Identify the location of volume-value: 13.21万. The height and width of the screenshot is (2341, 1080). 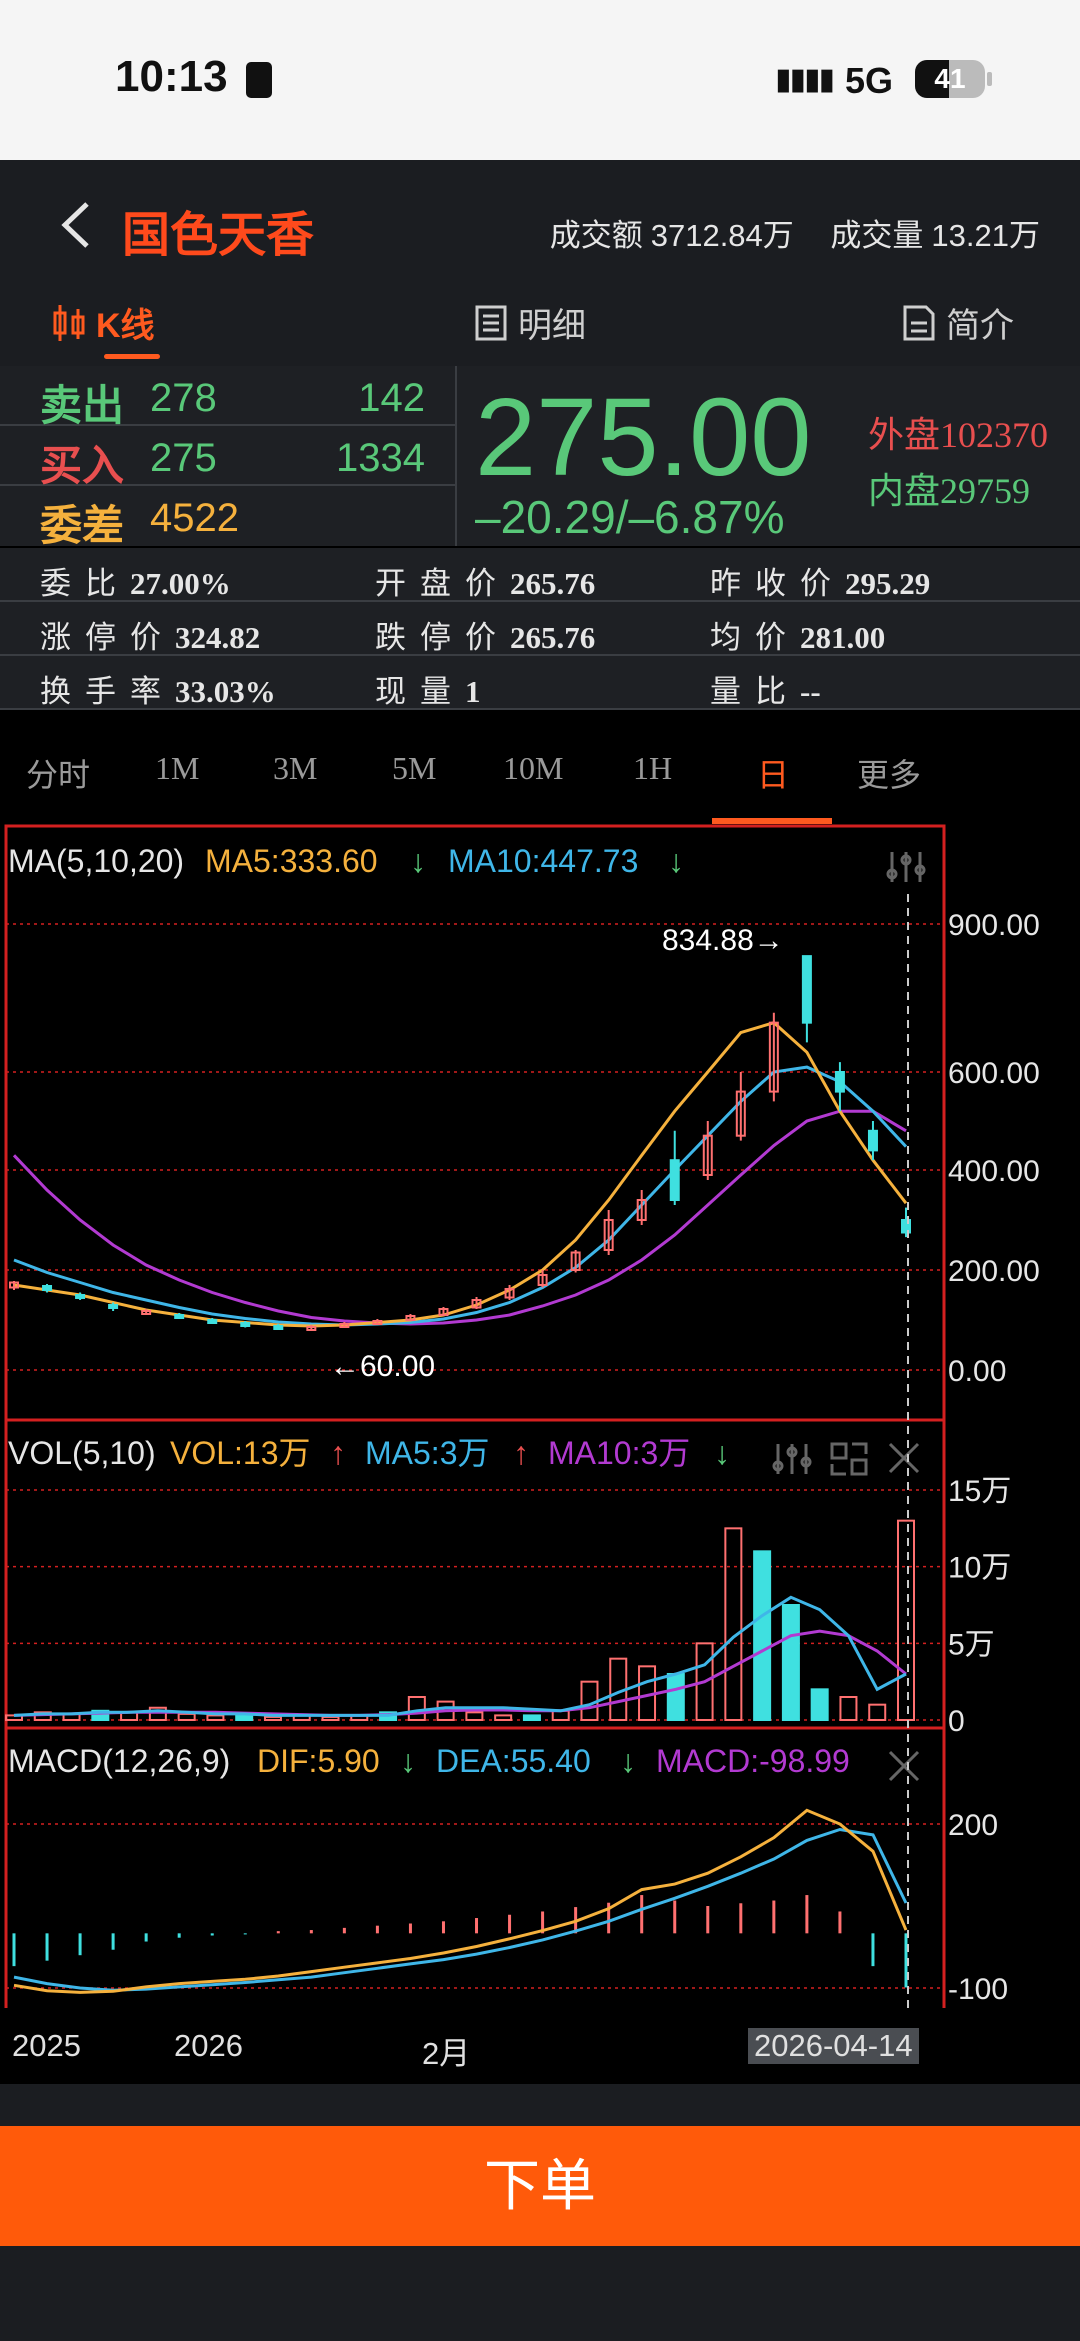
(985, 235).